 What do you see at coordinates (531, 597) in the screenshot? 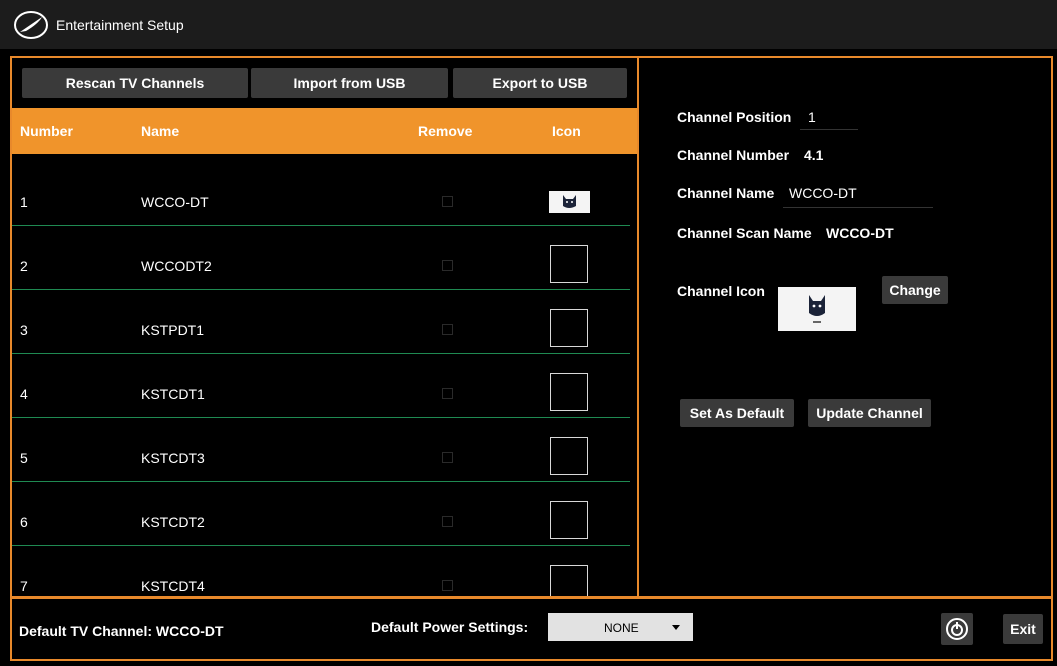
I see `footer-divider` at bounding box center [531, 597].